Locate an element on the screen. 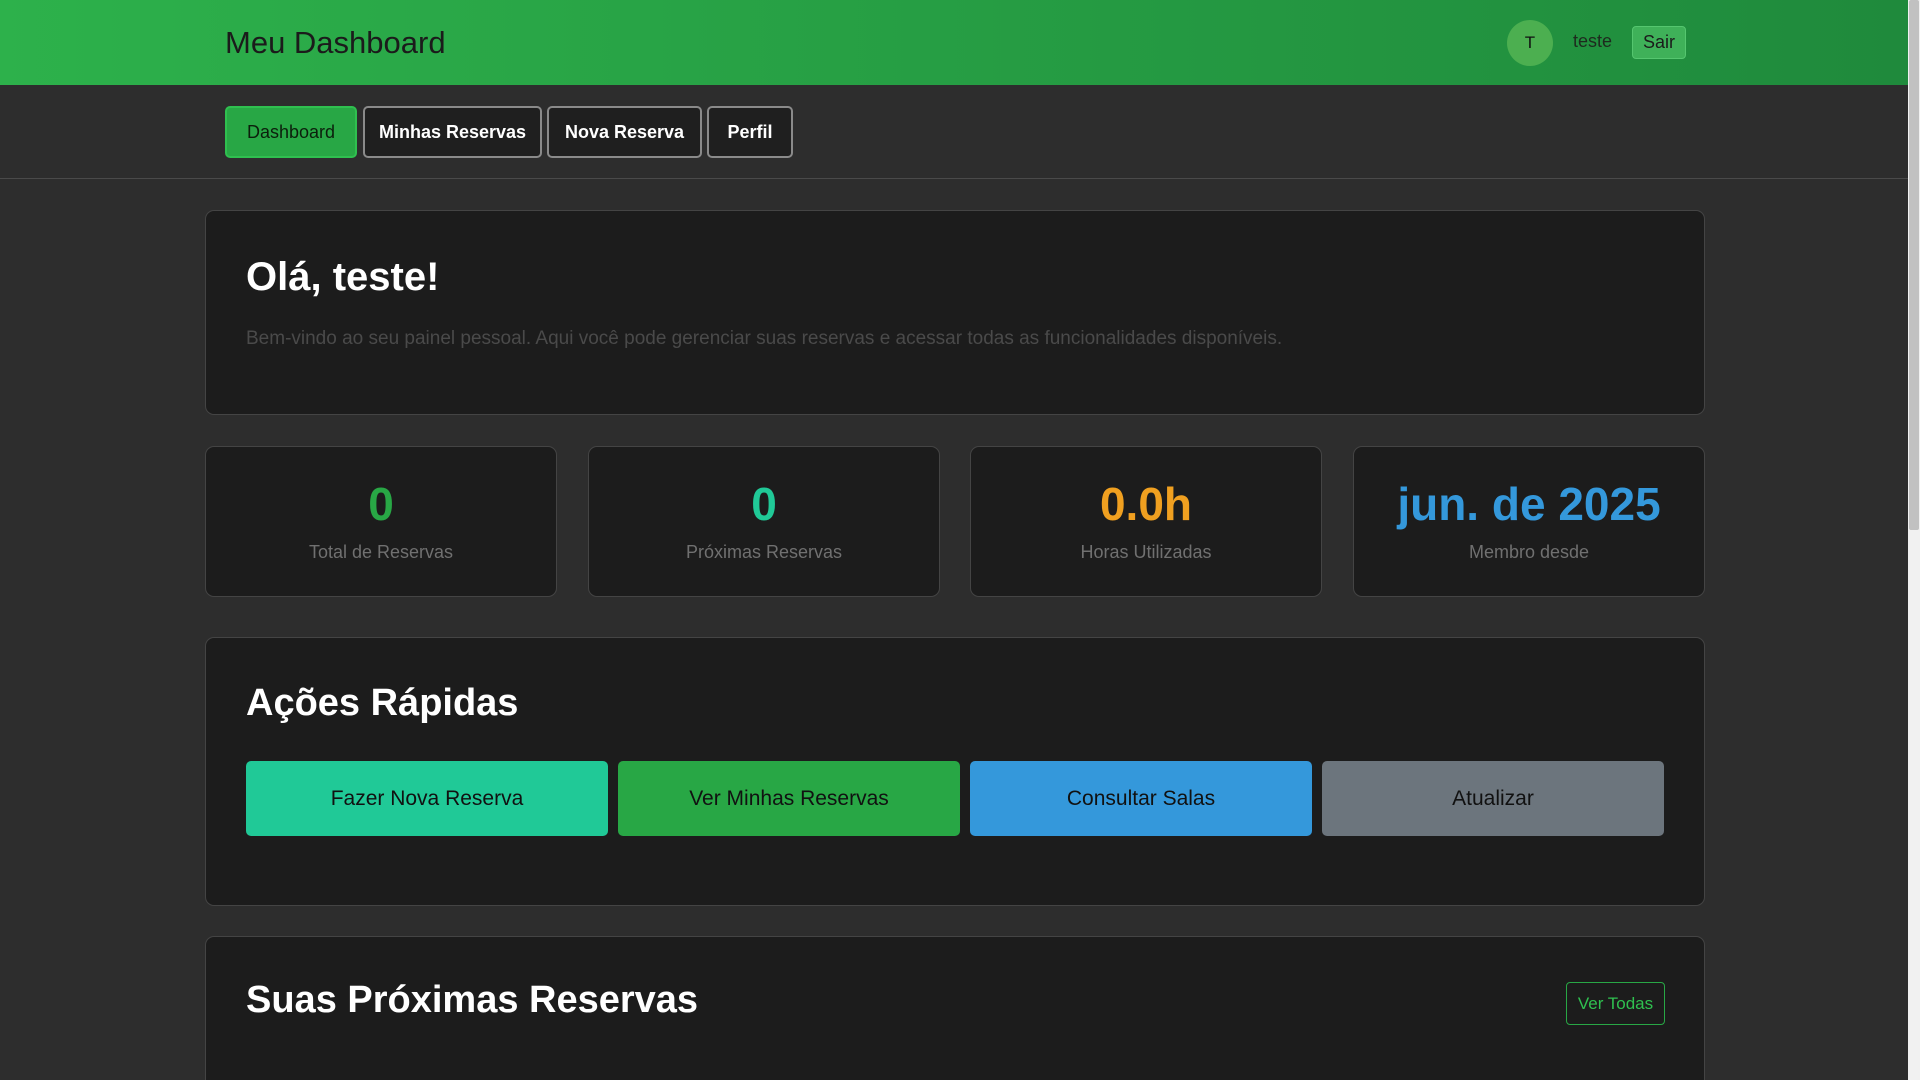  scrollbar-thumb is located at coordinates (1914, 265).